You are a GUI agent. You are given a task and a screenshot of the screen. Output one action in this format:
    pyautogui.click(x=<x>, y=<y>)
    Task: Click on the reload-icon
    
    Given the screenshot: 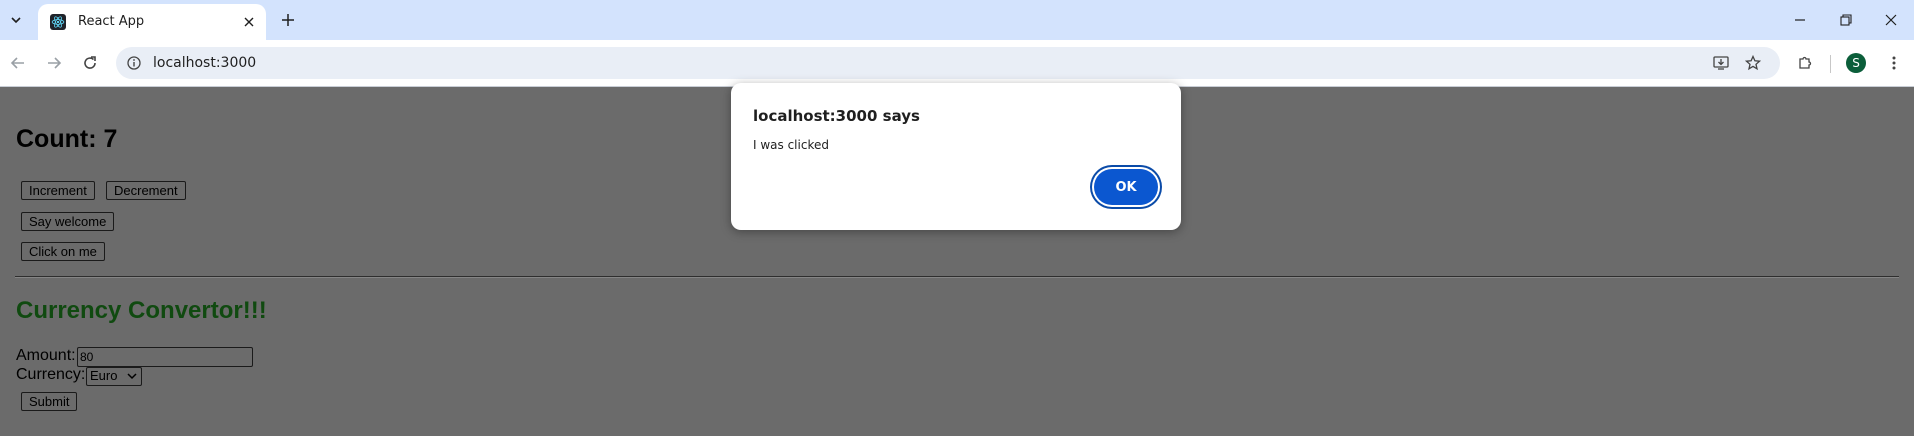 What is the action you would take?
    pyautogui.click(x=90, y=62)
    